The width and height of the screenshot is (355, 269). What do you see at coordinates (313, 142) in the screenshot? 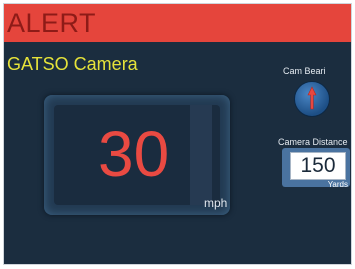
I see `camera-distance-label: Camera Distance` at bounding box center [313, 142].